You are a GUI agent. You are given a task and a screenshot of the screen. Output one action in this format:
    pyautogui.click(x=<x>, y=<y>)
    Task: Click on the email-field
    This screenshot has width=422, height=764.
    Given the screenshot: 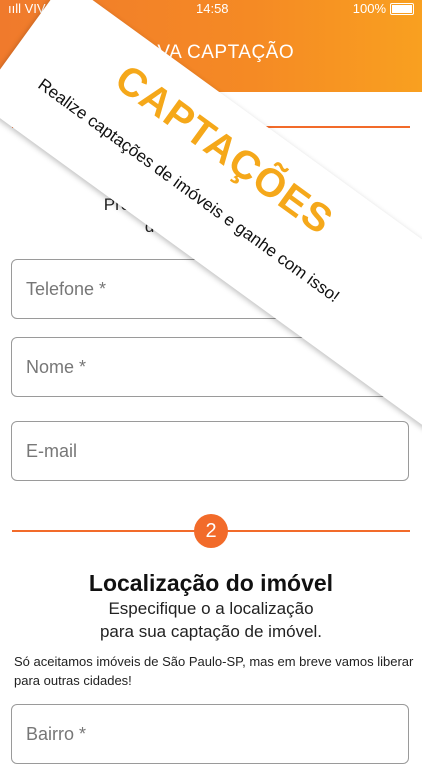 What is the action you would take?
    pyautogui.click(x=210, y=451)
    